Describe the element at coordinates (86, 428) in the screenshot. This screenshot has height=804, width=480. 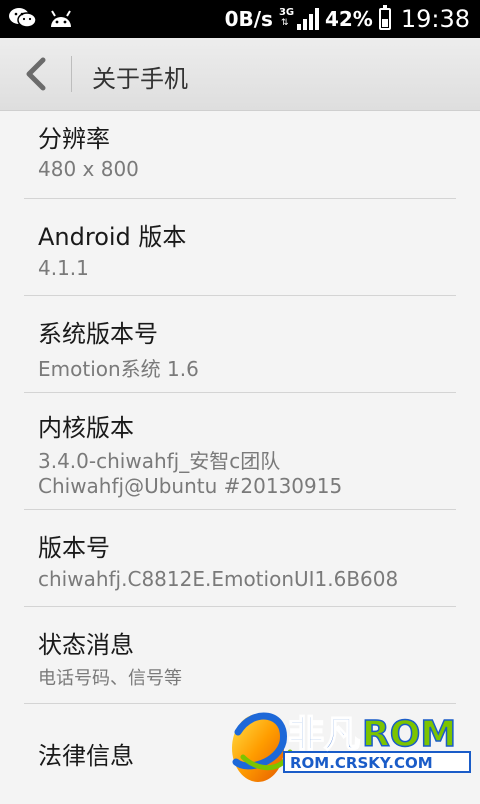
I see `item-title: 内核版本` at that location.